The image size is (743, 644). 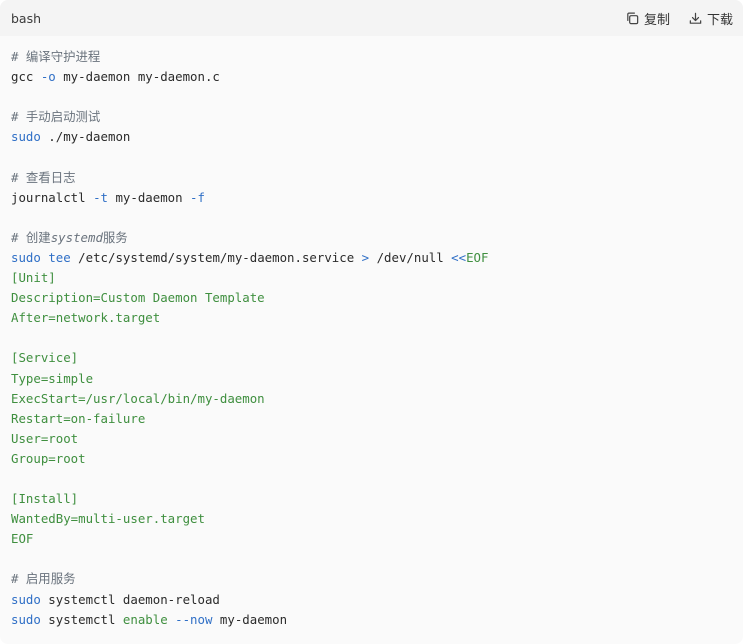 What do you see at coordinates (377, 318) in the screenshot?
I see `code-line: After=network.target` at bounding box center [377, 318].